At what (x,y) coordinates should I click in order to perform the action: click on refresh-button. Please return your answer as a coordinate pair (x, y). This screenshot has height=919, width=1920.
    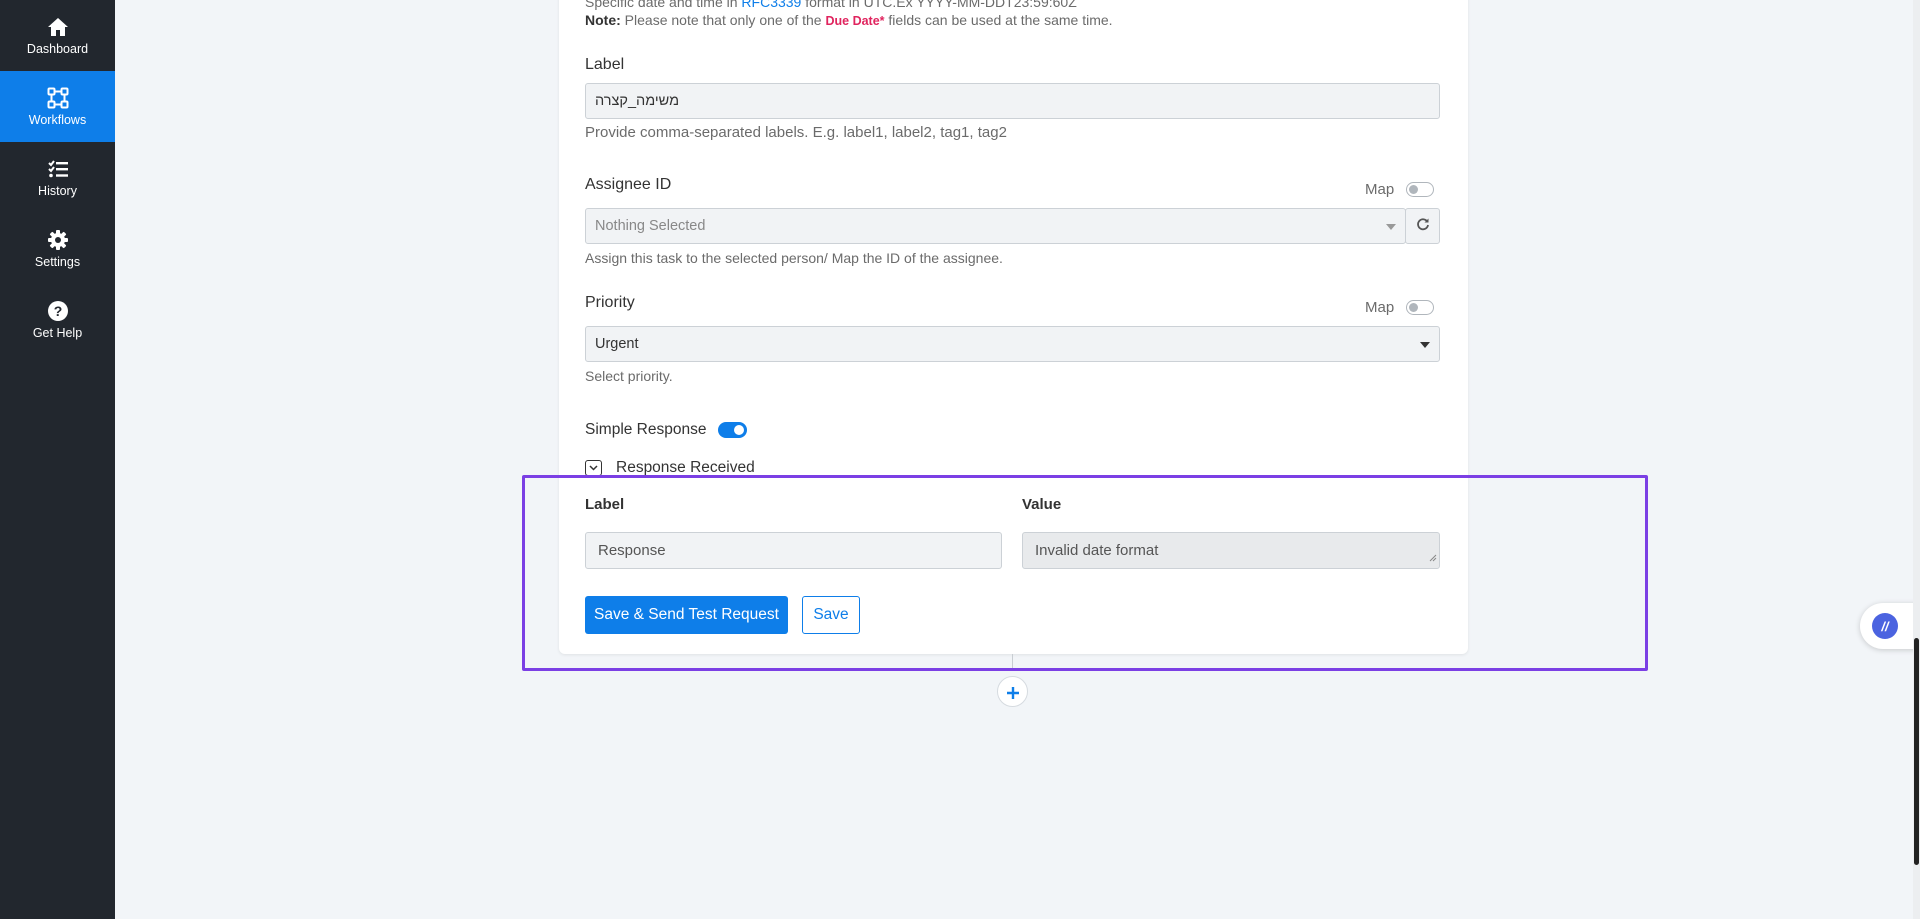
    Looking at the image, I should click on (1422, 226).